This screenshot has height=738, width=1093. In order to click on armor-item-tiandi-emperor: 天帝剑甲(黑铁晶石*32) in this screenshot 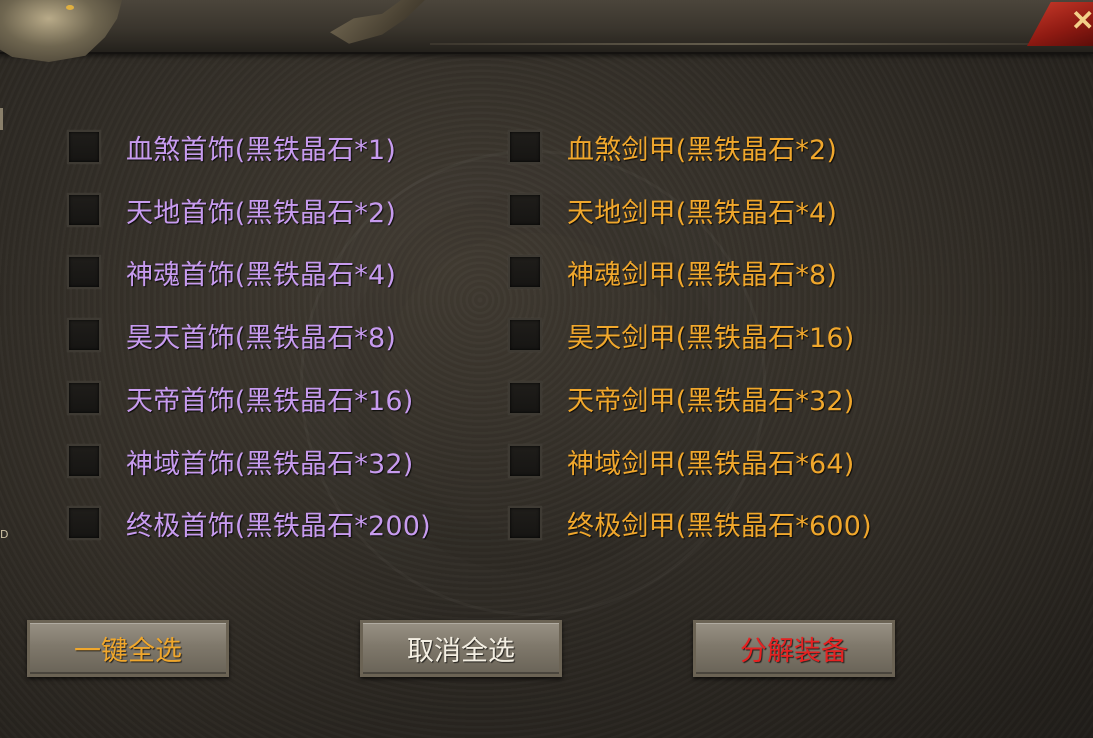, I will do `click(681, 398)`.